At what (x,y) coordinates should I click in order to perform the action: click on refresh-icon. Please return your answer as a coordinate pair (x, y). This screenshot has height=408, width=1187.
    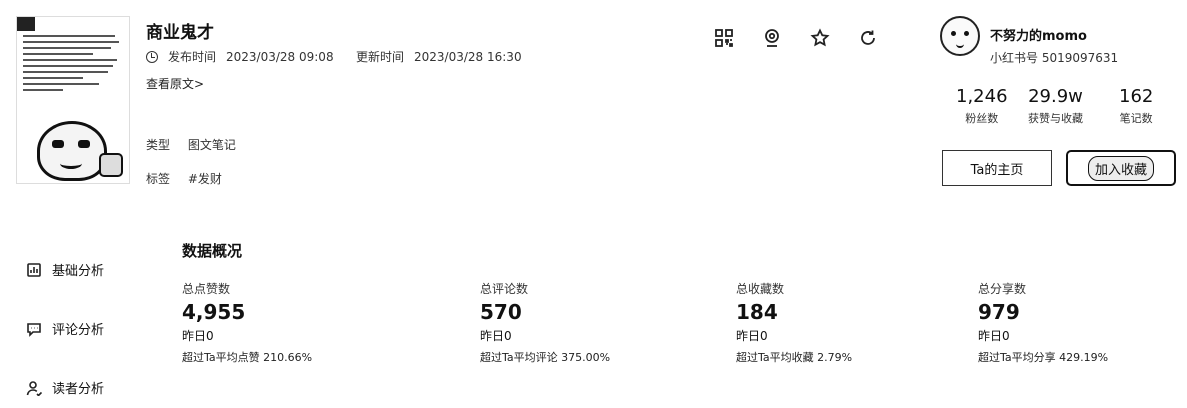
    Looking at the image, I should click on (868, 38).